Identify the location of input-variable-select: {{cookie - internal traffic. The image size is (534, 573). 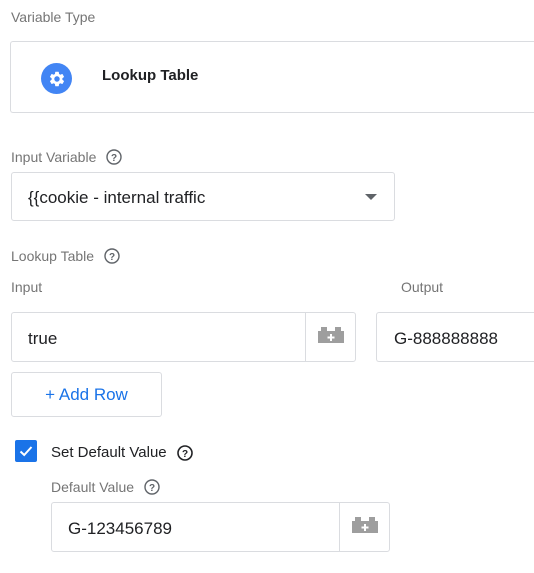
(203, 196).